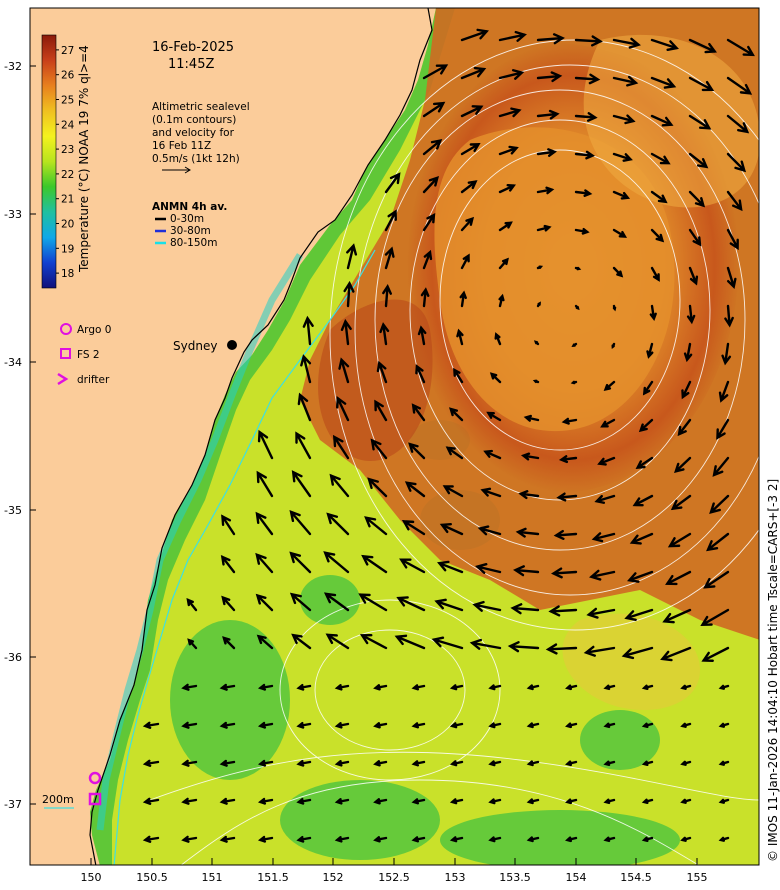  What do you see at coordinates (67, 249) in the screenshot?
I see `colorbar-tick-label: 19` at bounding box center [67, 249].